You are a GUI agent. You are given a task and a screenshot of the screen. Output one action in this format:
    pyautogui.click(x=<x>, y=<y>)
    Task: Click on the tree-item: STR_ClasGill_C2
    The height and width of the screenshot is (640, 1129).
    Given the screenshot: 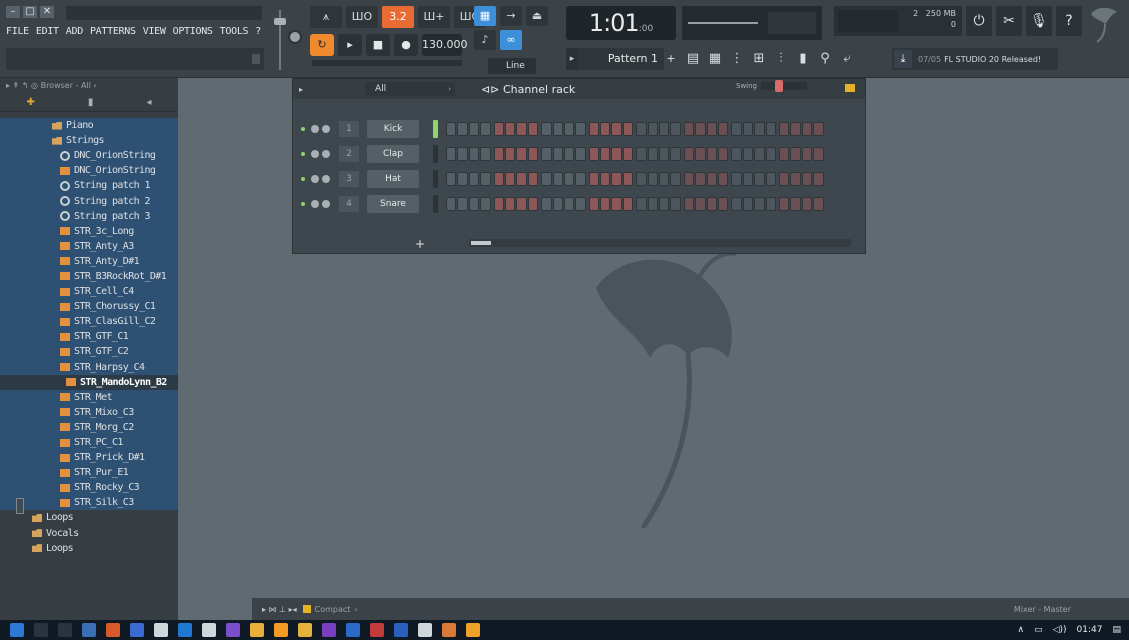 What is the action you would take?
    pyautogui.click(x=89, y=322)
    